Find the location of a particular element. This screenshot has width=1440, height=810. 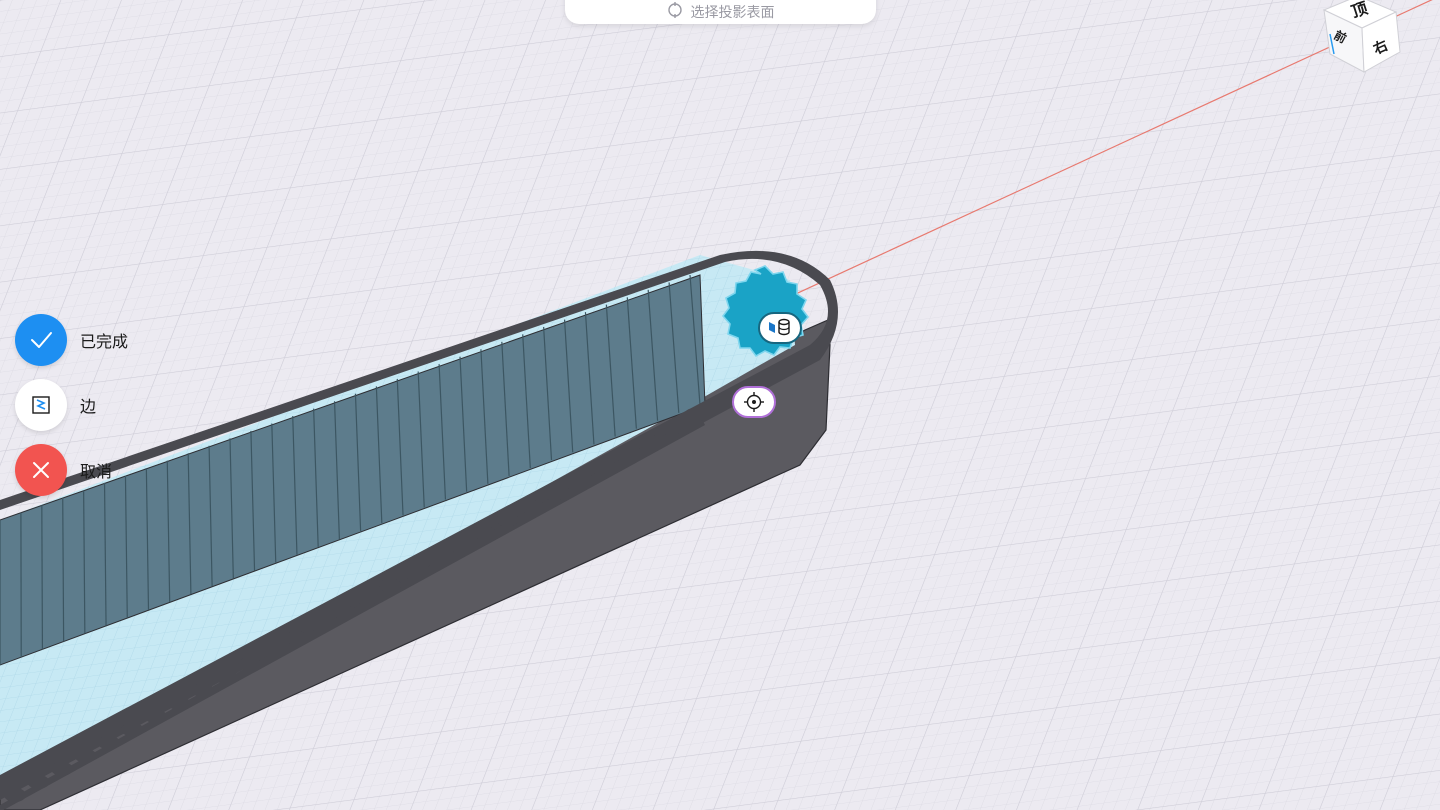

cancel-circle is located at coordinates (41, 470).